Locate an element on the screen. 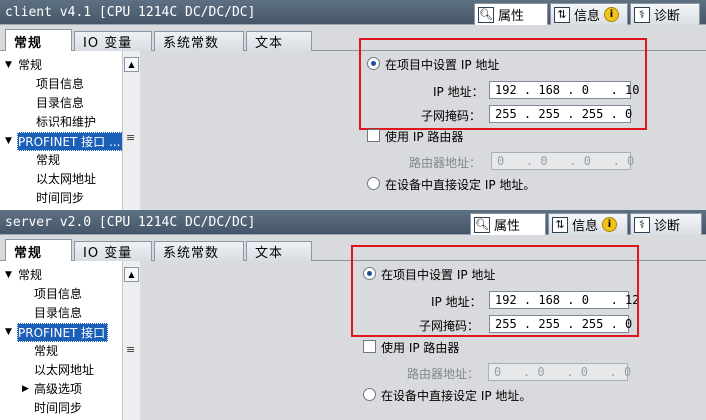 The height and width of the screenshot is (420, 706). nav-item-profinet-interface: PROFINET 接口 is located at coordinates (63, 332).